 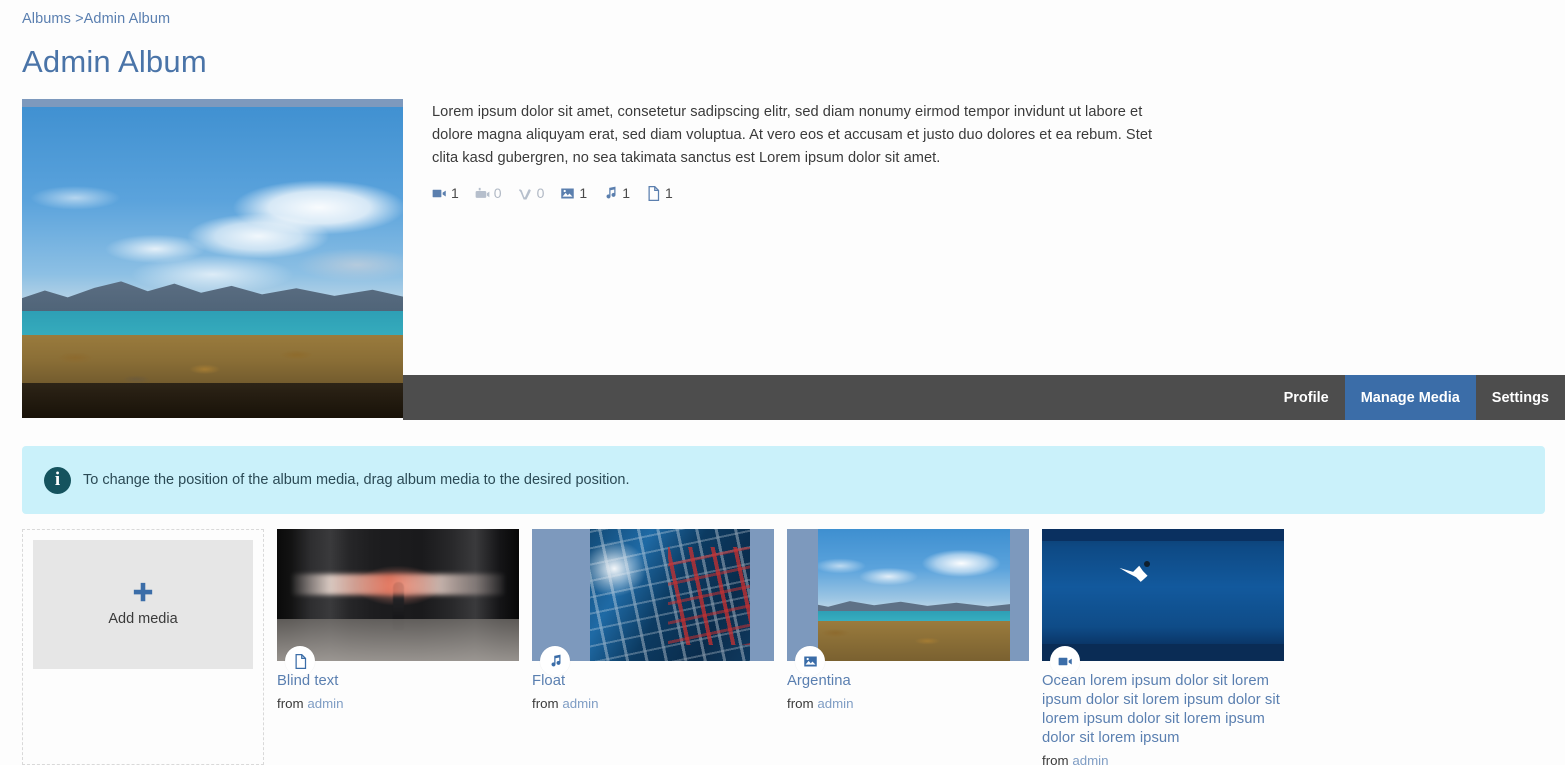 What do you see at coordinates (1520, 397) in the screenshot?
I see `tab-settings: Settings` at bounding box center [1520, 397].